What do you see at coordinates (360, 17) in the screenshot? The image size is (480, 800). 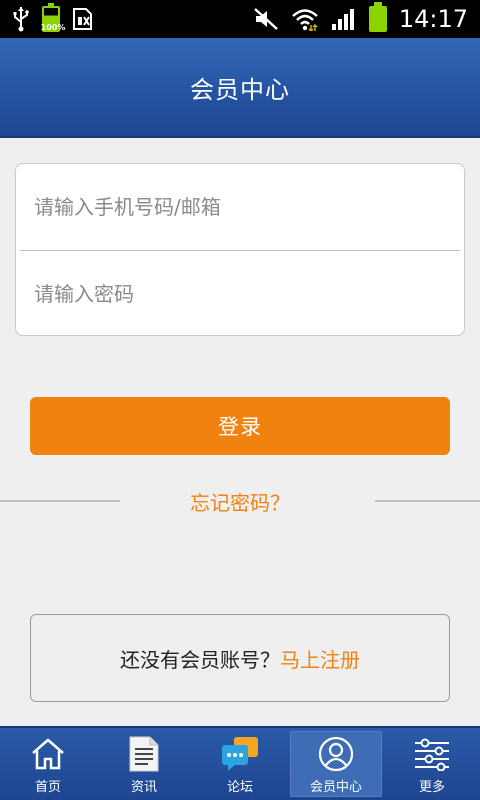 I see `status-right: 14:17` at bounding box center [360, 17].